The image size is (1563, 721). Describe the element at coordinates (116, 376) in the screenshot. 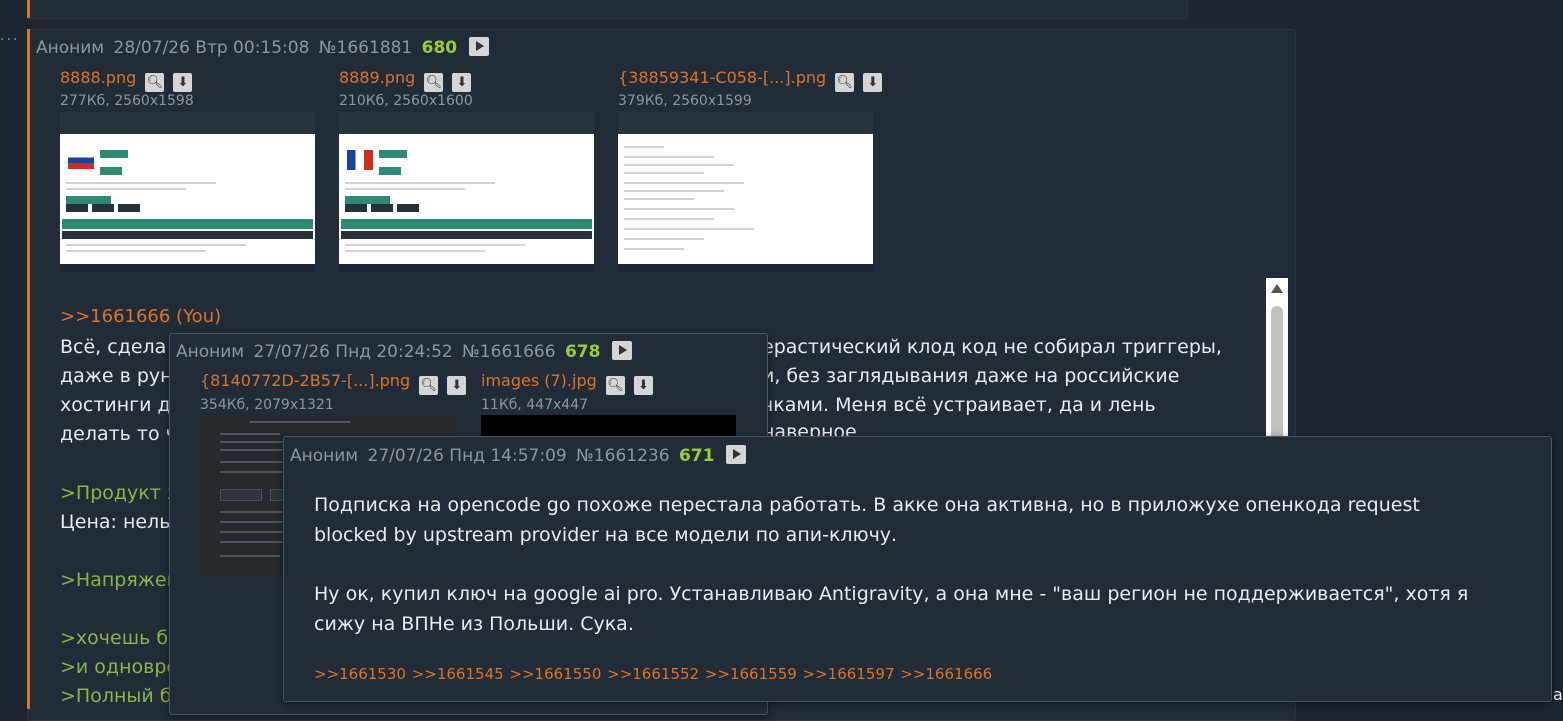

I see `post-text-line: даже в рун` at that location.